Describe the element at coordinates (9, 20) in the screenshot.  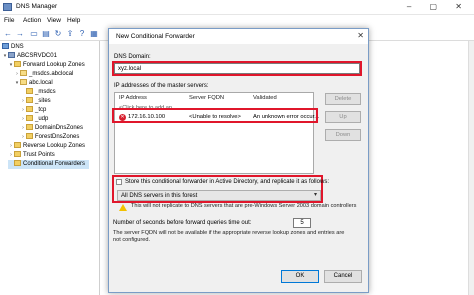
I see `menu-file: File` at that location.